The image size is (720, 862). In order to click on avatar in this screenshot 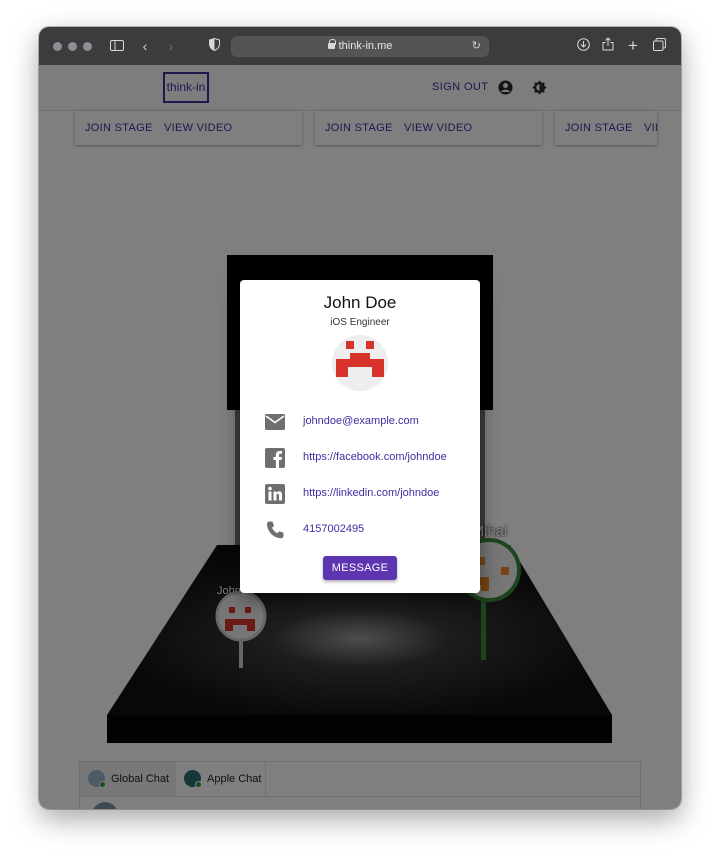, I will do `click(360, 363)`.